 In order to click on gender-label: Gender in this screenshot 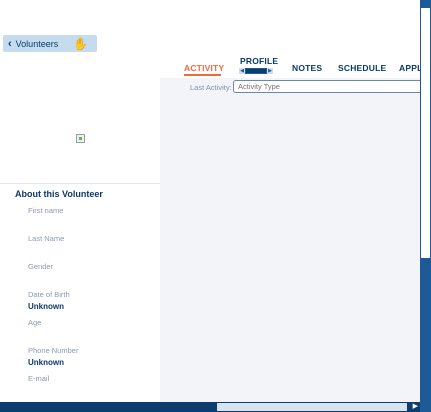, I will do `click(41, 266)`.